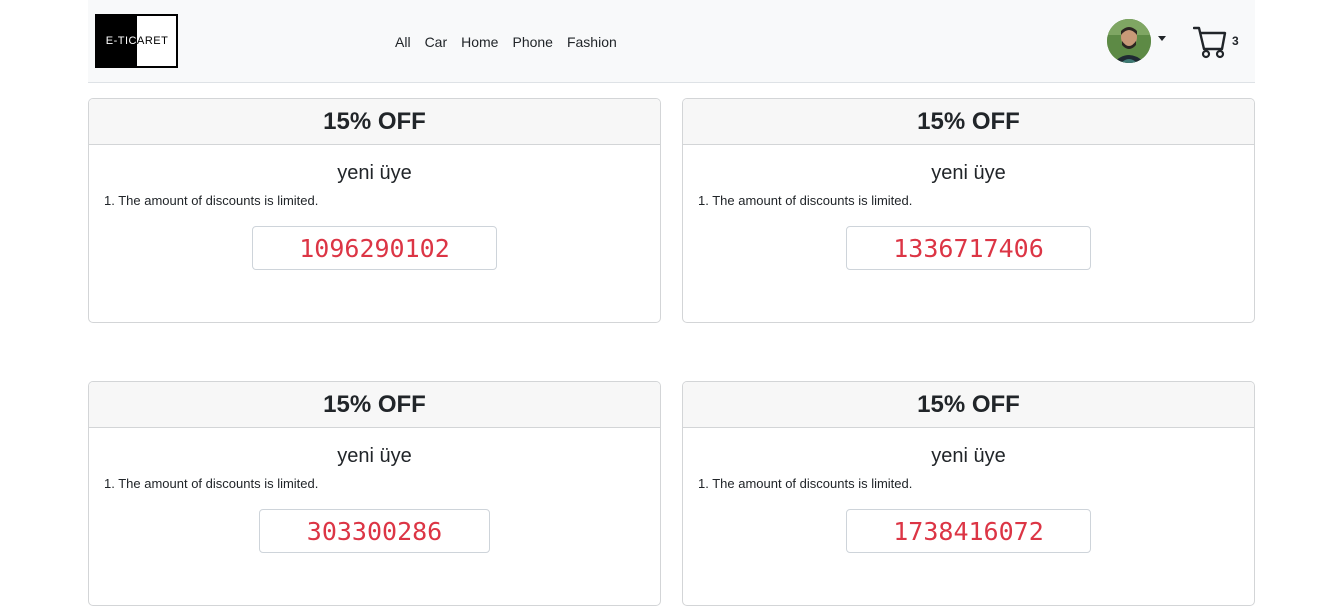 This screenshot has width=1334, height=610. What do you see at coordinates (968, 531) in the screenshot?
I see `coupon-code: 1738416072` at bounding box center [968, 531].